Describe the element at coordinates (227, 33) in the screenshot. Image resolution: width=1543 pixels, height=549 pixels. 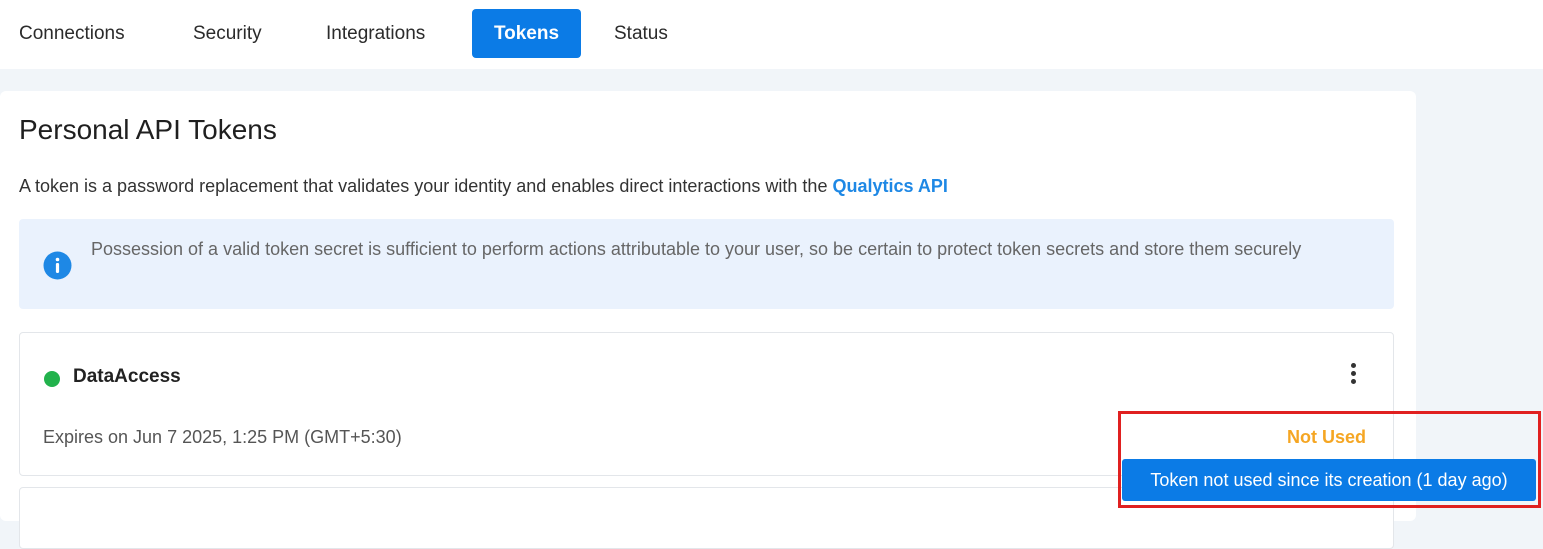
I see `tab-security: Security` at that location.